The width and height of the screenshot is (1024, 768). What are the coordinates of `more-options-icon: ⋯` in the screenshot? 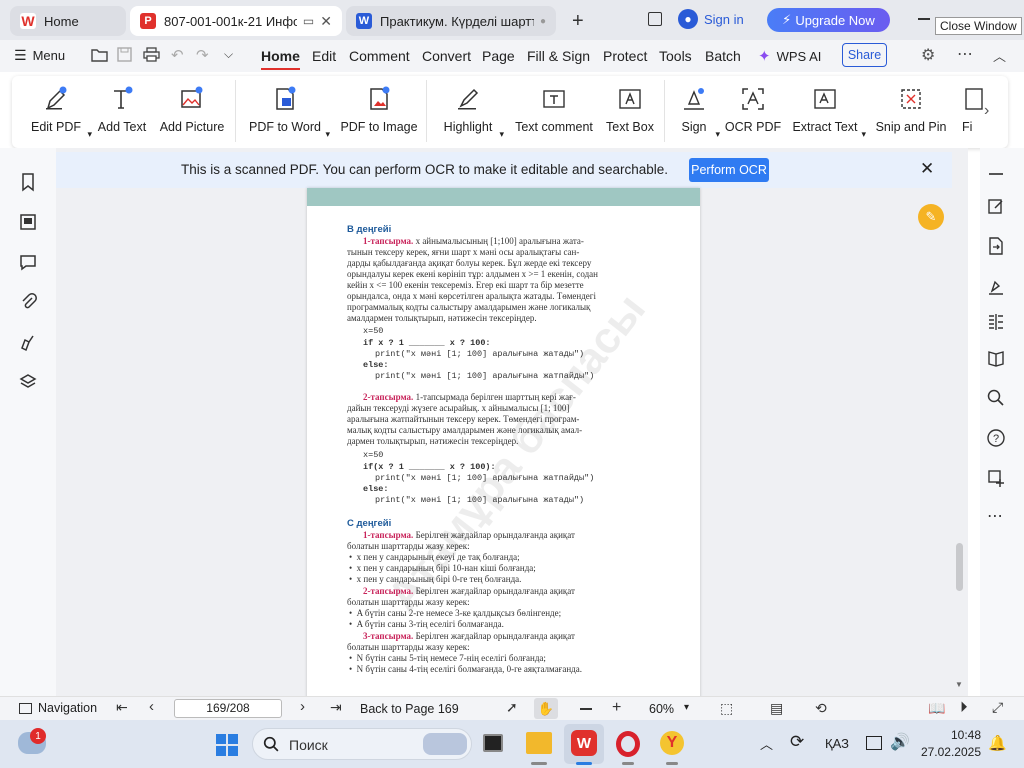 It's located at (965, 54).